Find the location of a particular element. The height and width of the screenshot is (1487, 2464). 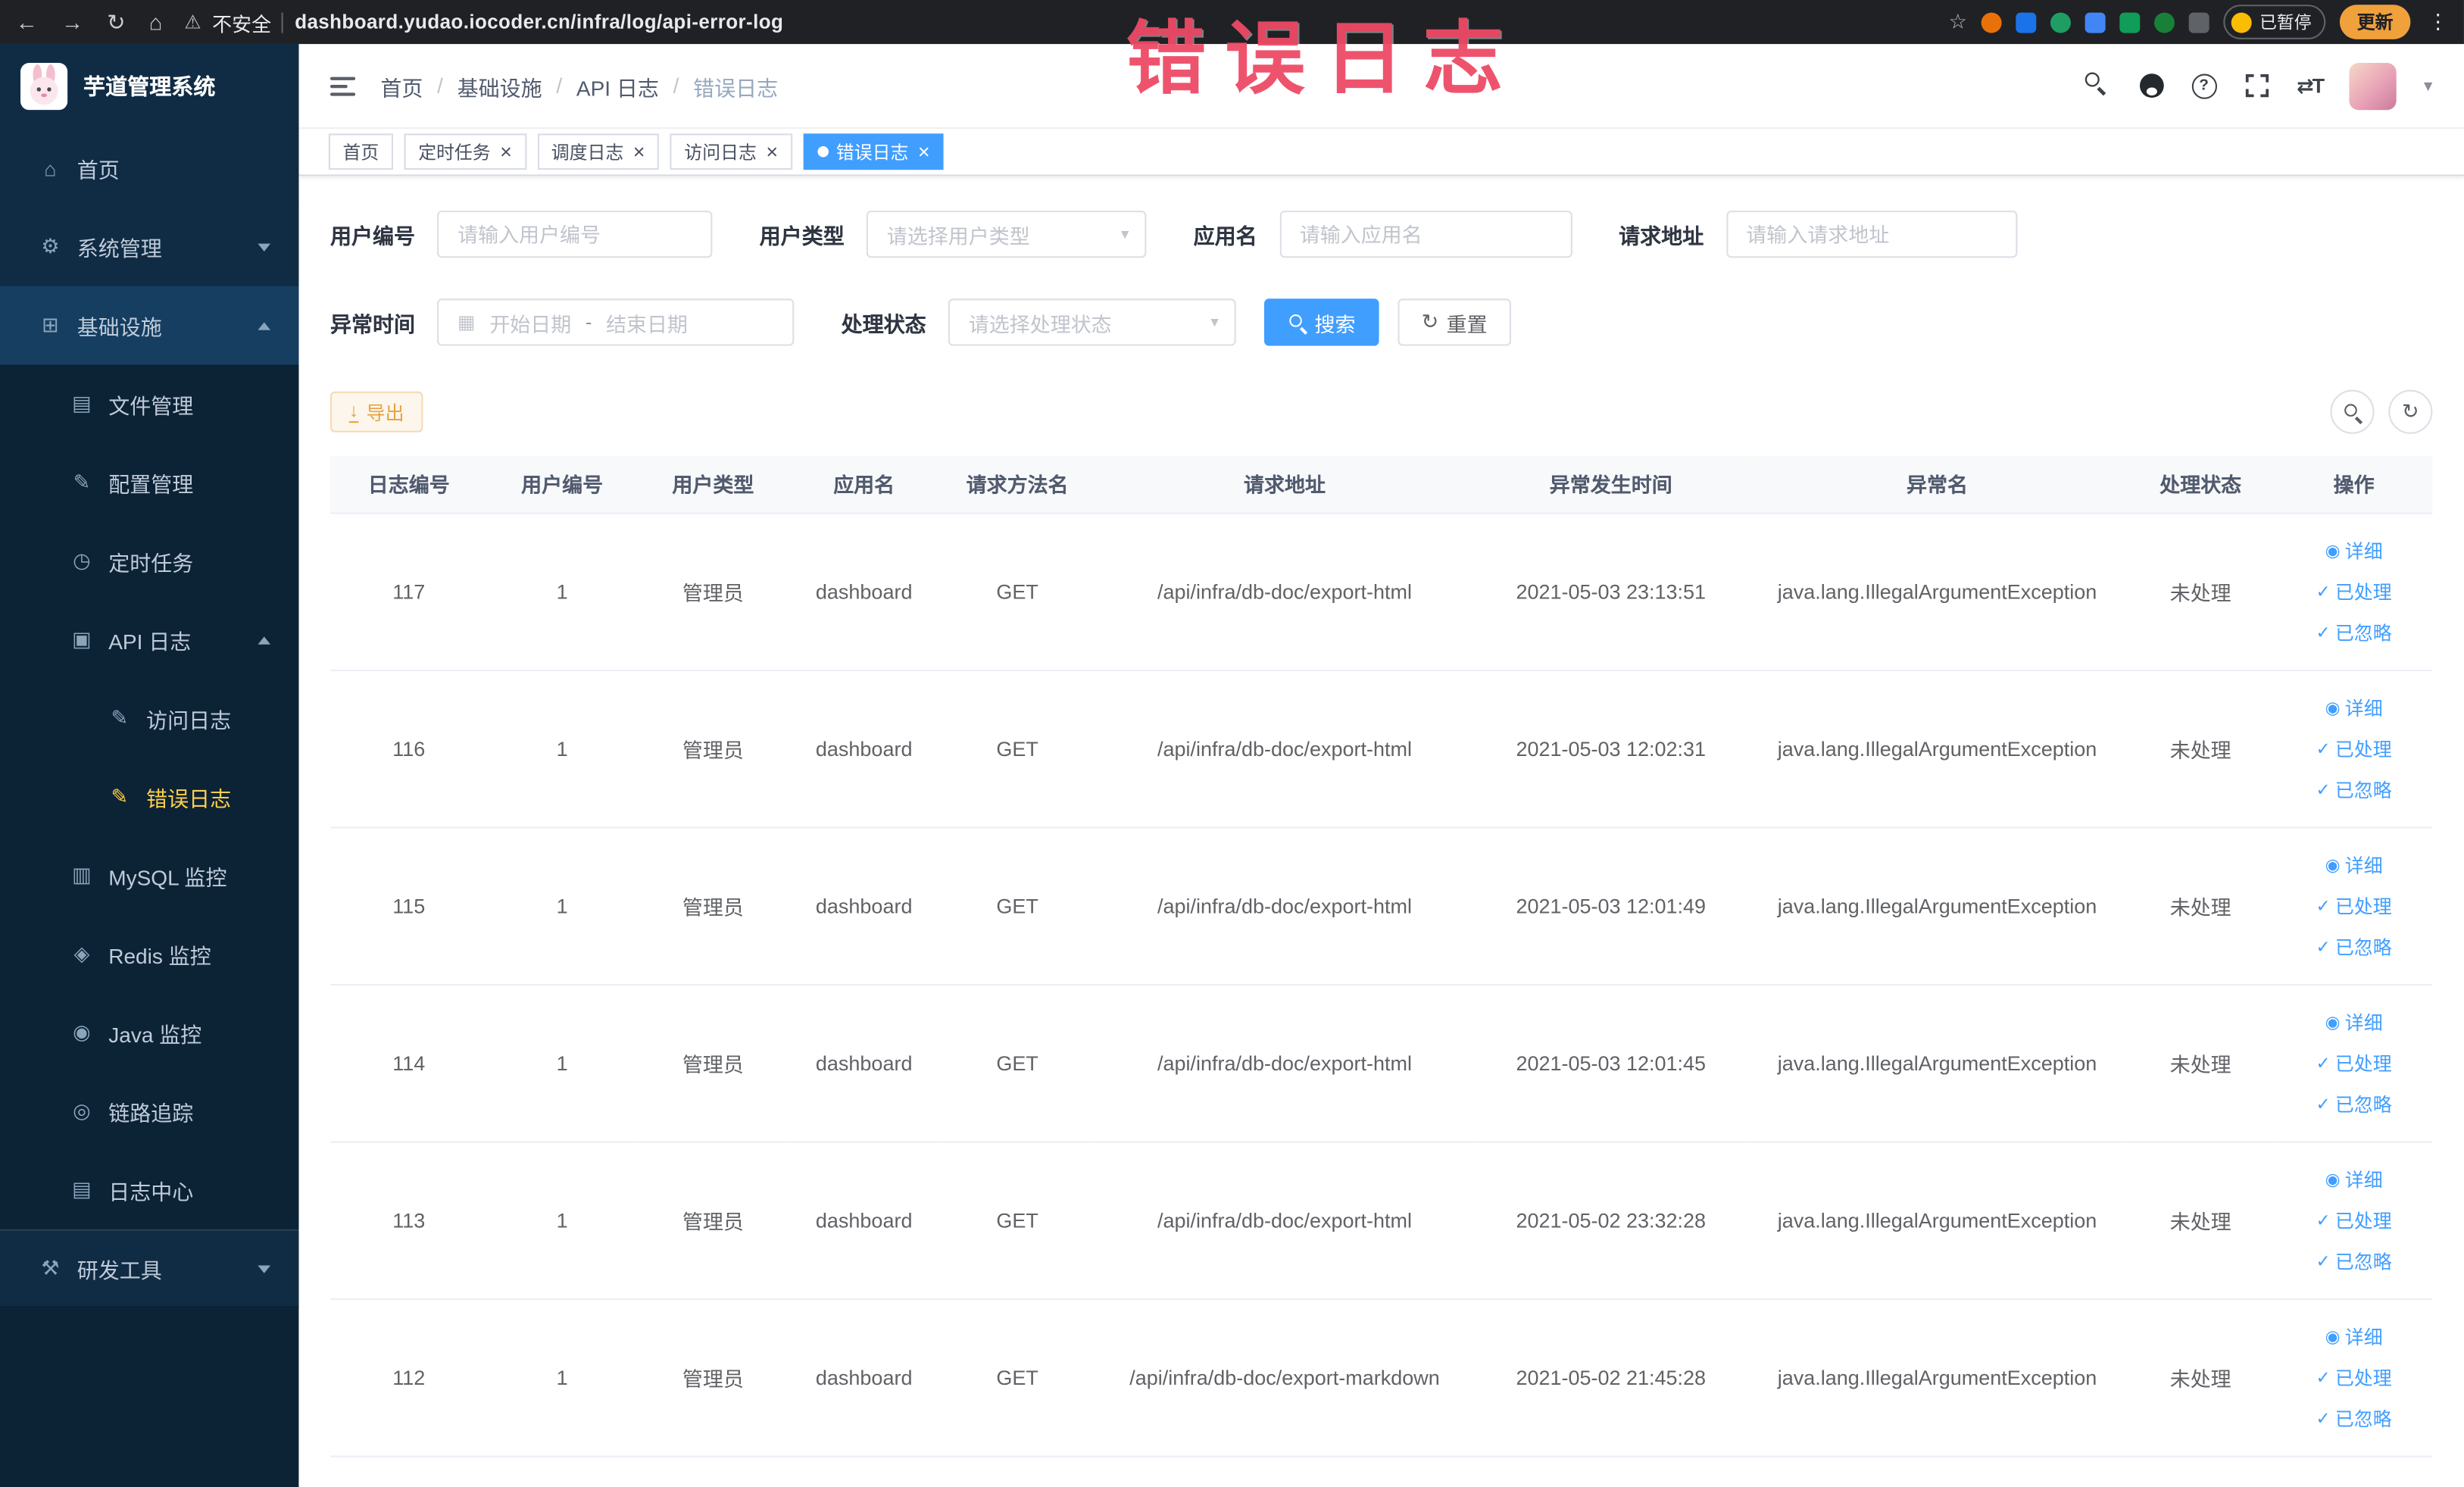

reload-icon: ↻ is located at coordinates (116, 21).